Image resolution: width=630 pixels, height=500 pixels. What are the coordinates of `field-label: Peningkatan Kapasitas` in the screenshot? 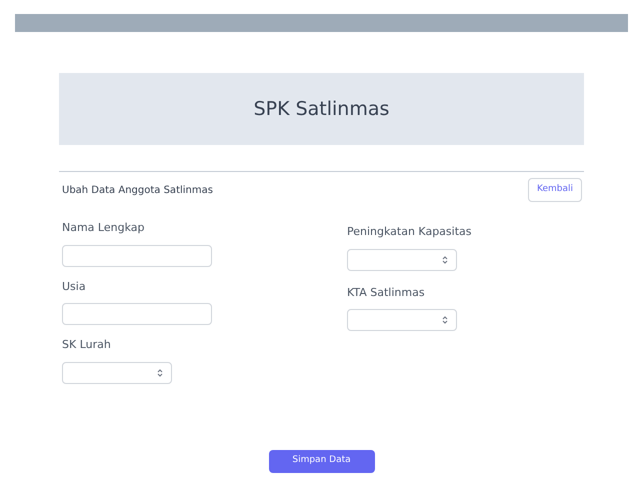 It's located at (409, 232).